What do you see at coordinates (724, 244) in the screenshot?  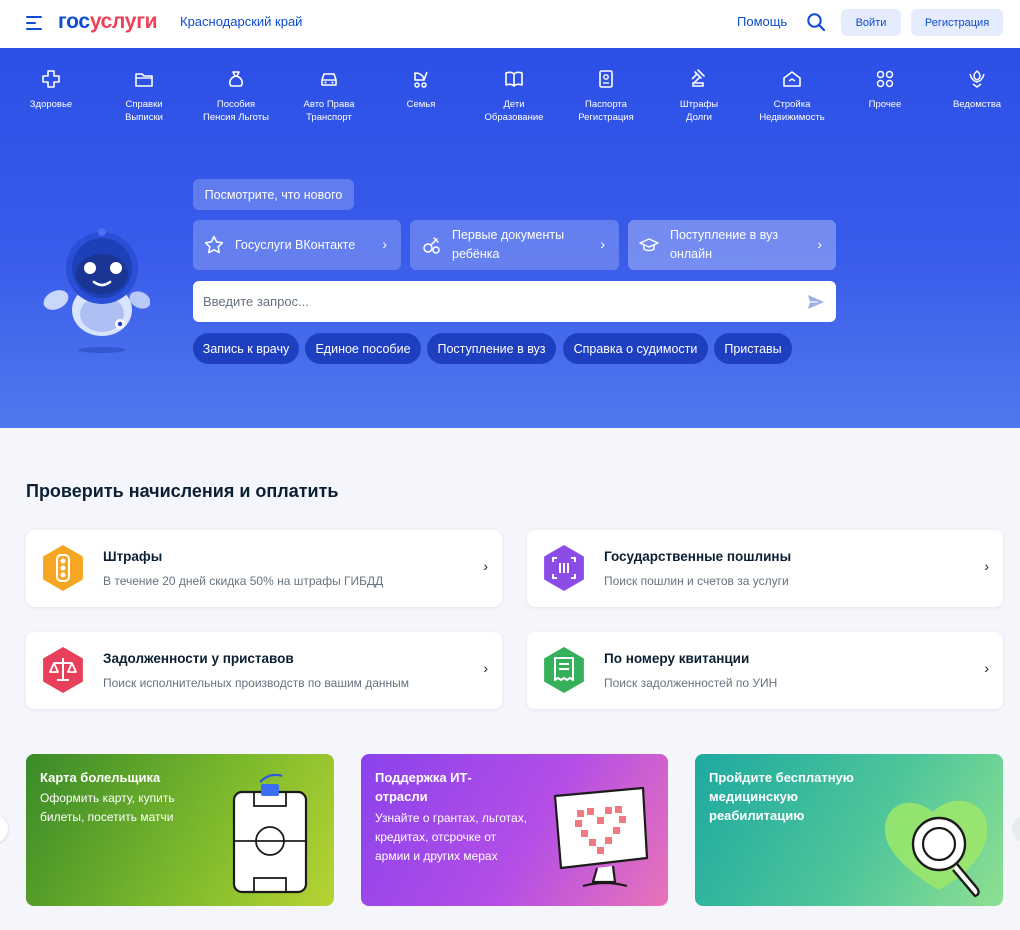 I see `promo-text: Поступление в вуз онлайн` at bounding box center [724, 244].